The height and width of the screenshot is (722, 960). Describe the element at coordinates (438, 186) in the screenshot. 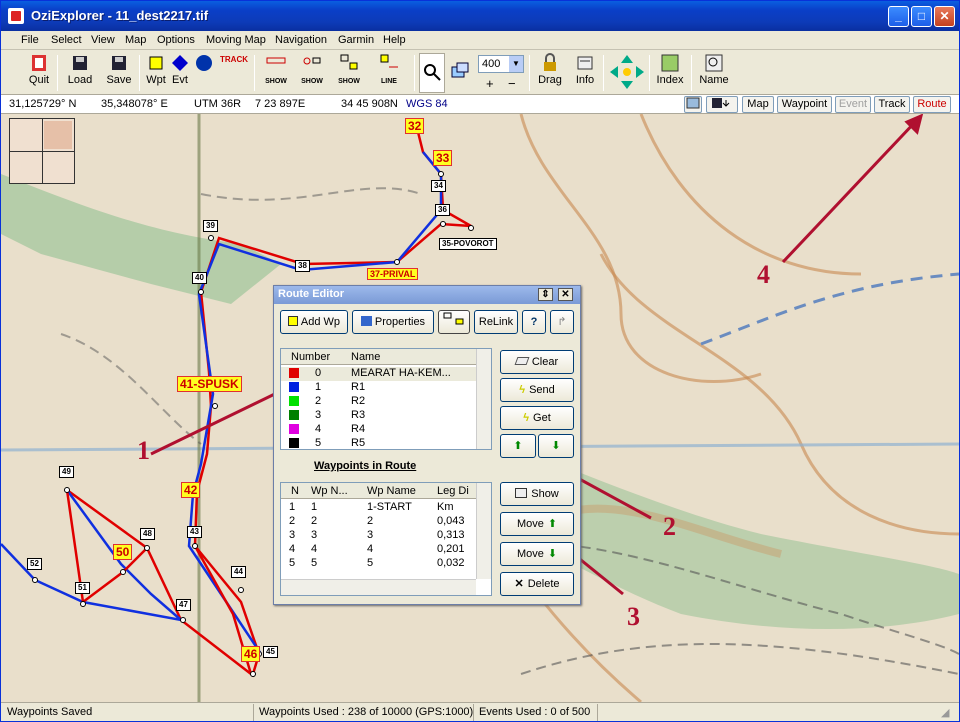

I see `waypoint-label-34: 34` at that location.